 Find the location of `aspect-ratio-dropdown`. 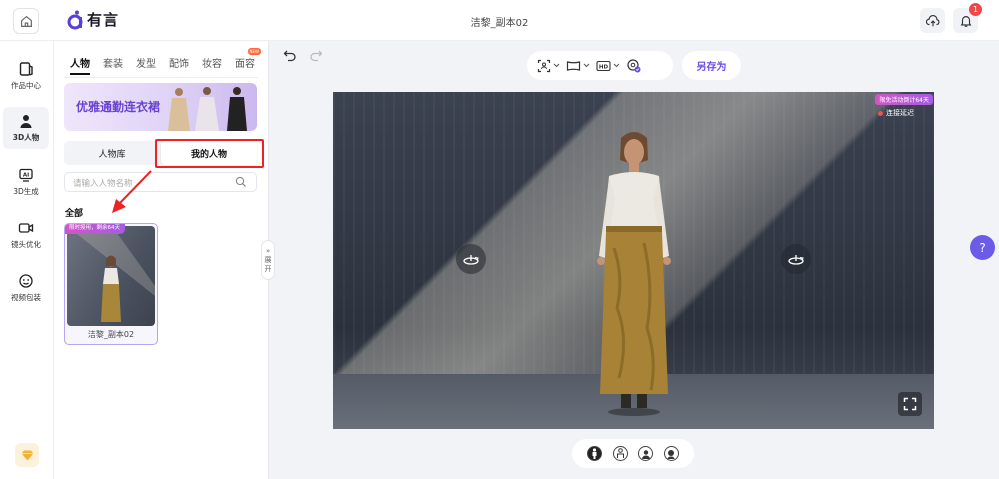

aspect-ratio-dropdown is located at coordinates (578, 66).